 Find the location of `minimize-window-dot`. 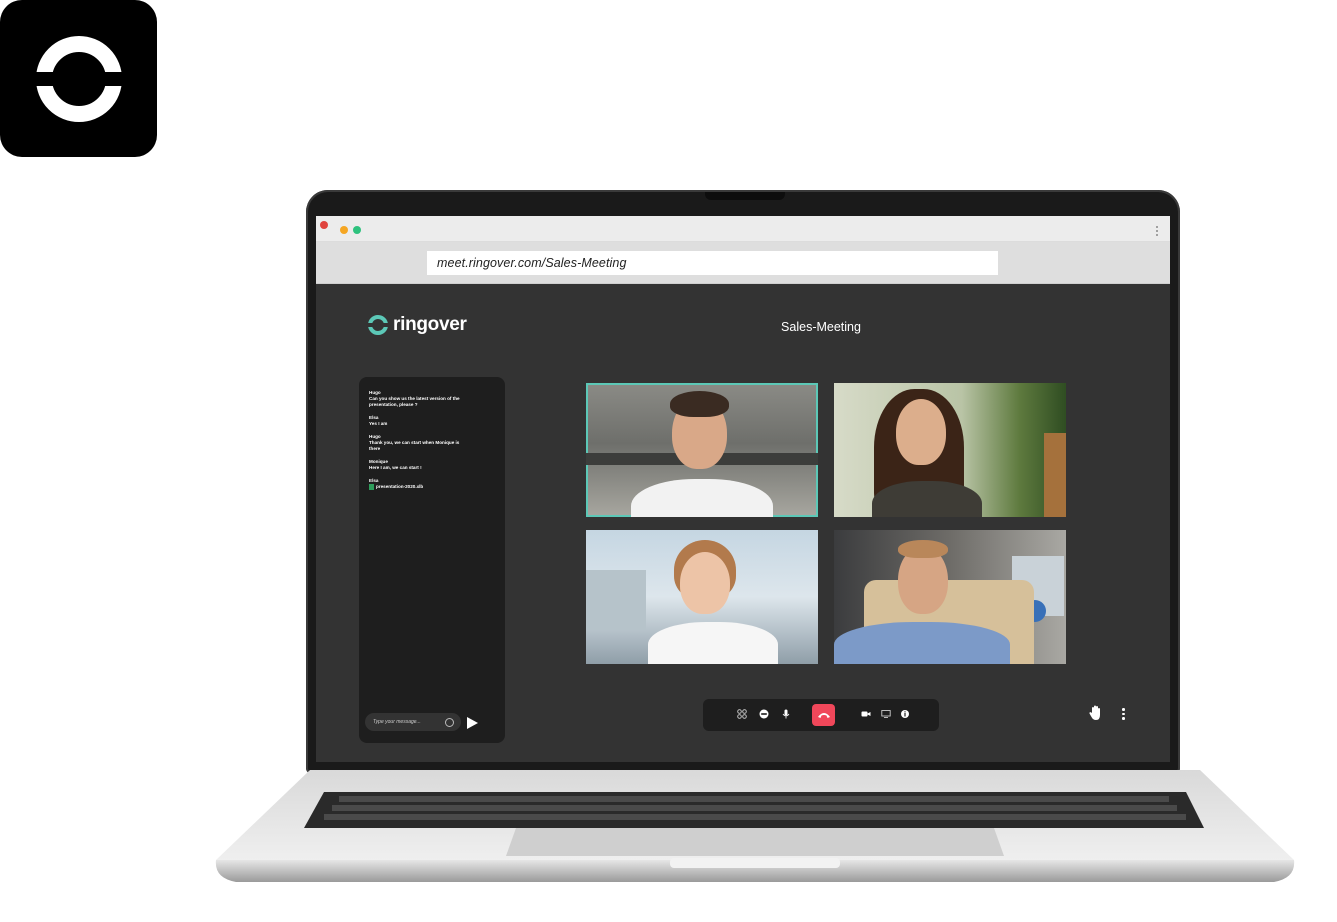

minimize-window-dot is located at coordinates (344, 230).